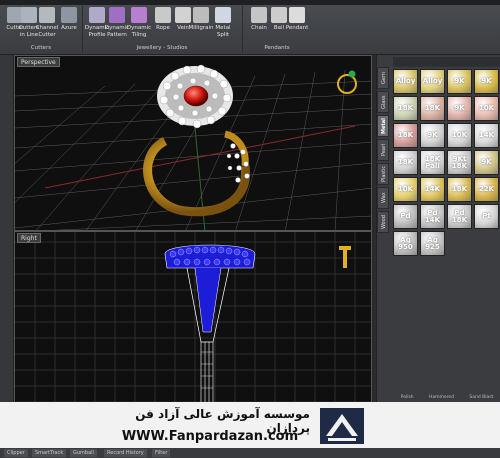  I want to click on material-swatch: 9Kt 18K, so click(459, 162).